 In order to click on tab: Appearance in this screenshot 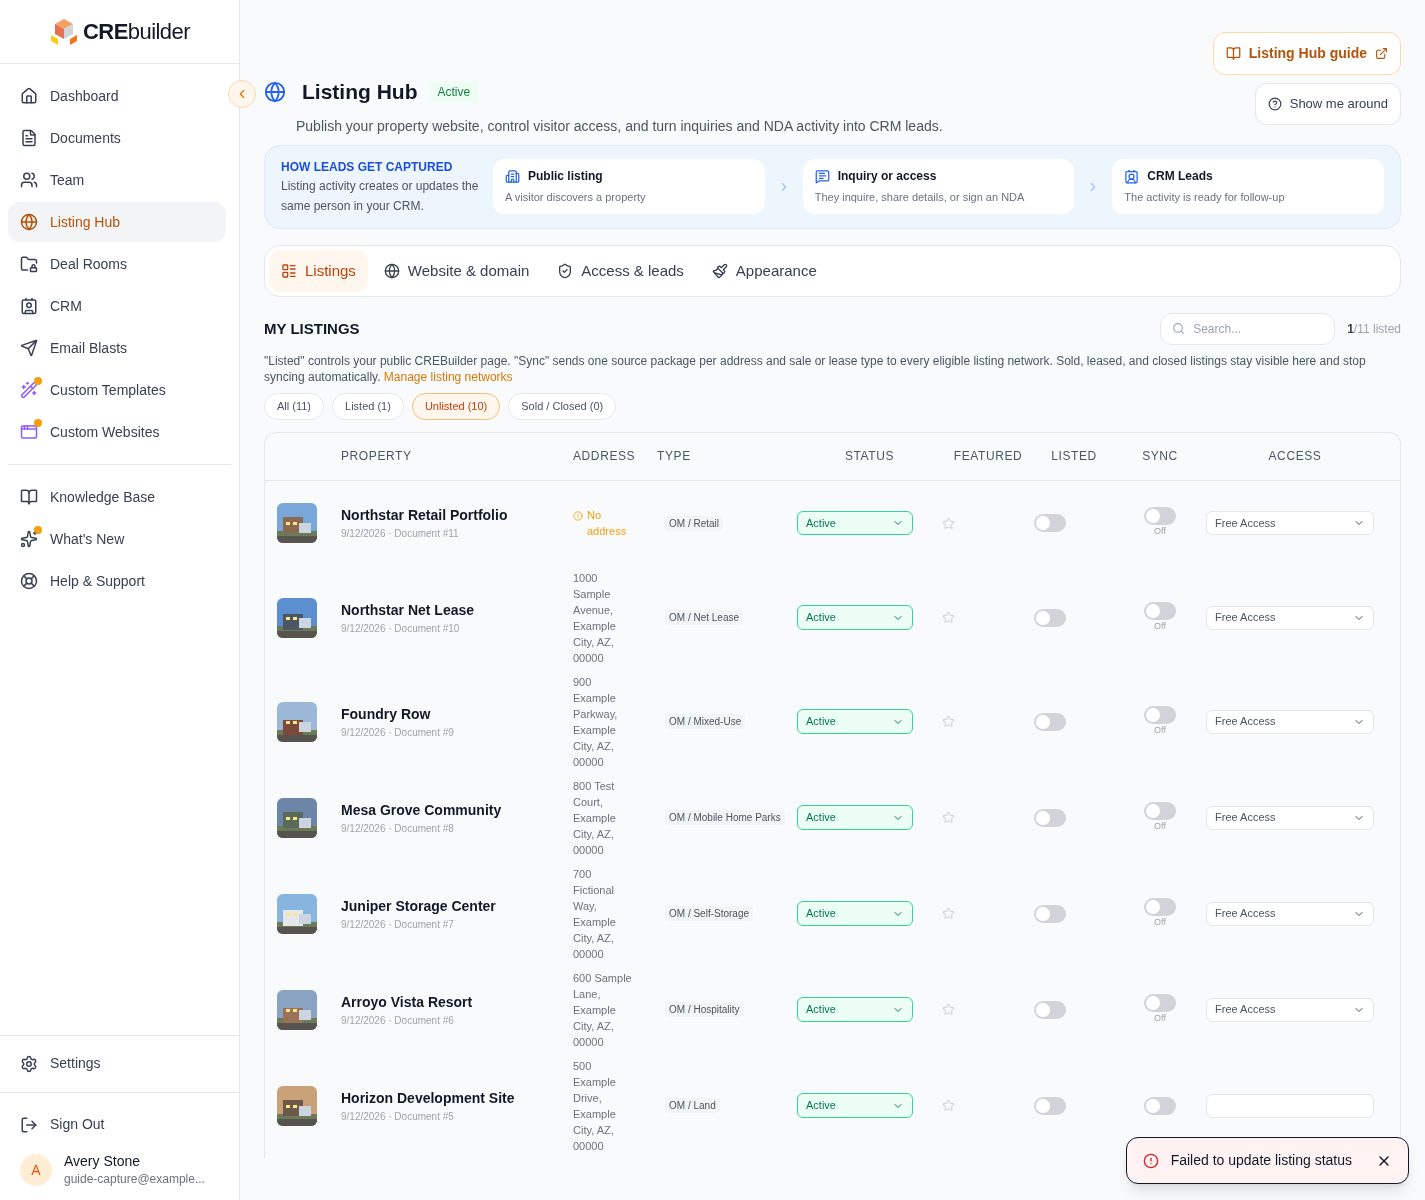, I will do `click(764, 270)`.